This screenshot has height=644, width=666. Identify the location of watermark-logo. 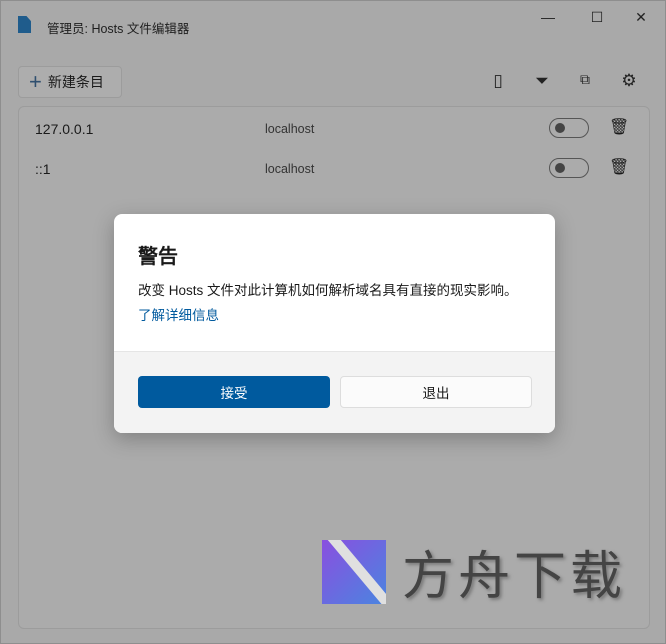
(354, 571).